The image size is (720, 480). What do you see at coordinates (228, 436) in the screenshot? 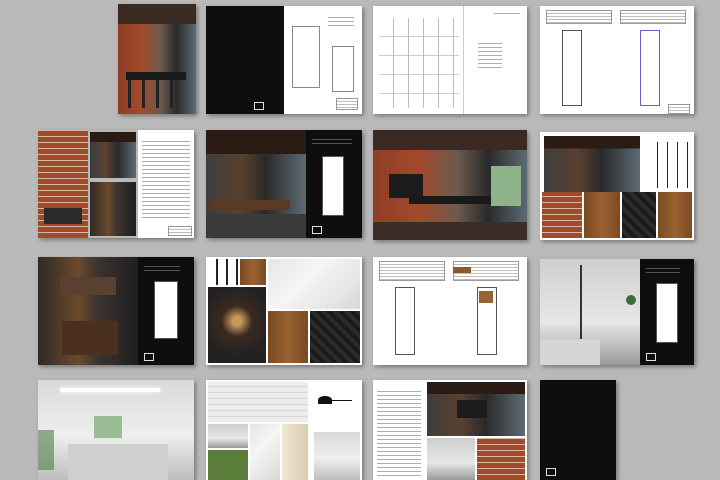
I see `bedroom-thumb` at bounding box center [228, 436].